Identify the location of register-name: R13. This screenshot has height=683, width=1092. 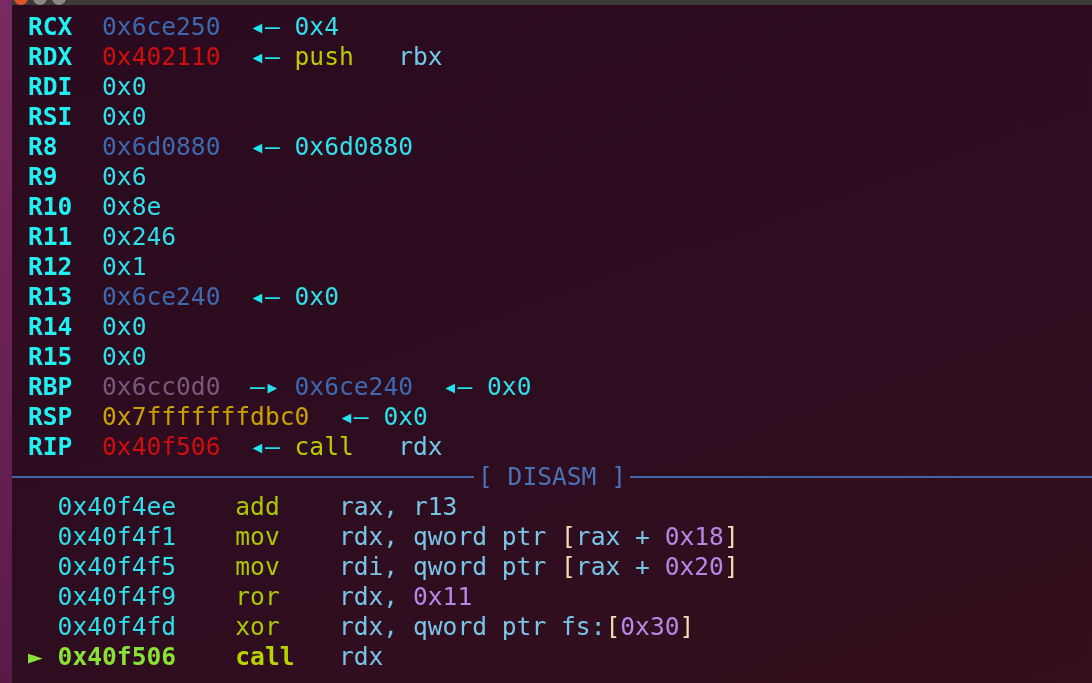
(51, 297).